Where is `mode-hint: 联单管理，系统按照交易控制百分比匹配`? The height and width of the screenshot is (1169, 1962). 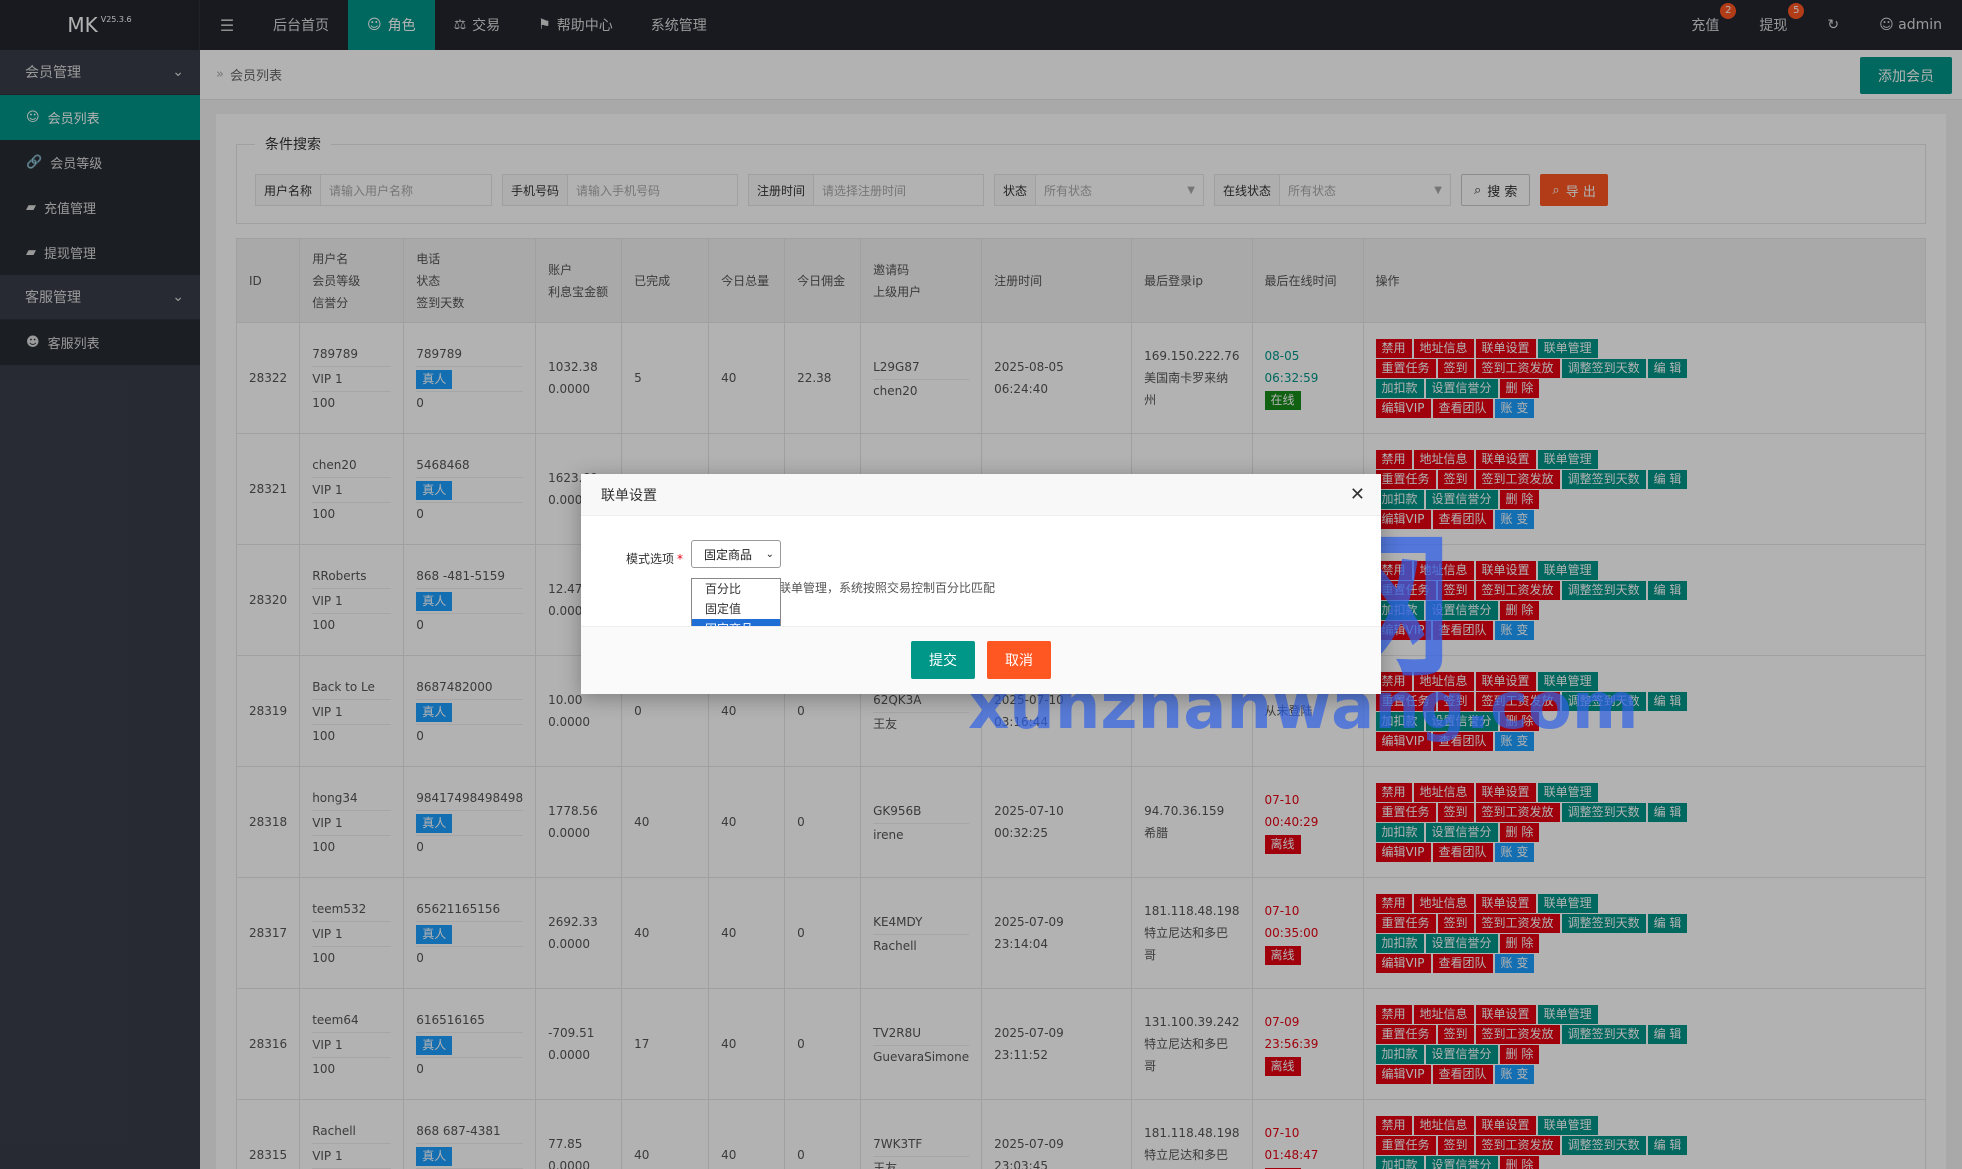
mode-hint: 联单管理，系统按照交易控制百分比匹配 is located at coordinates (887, 588).